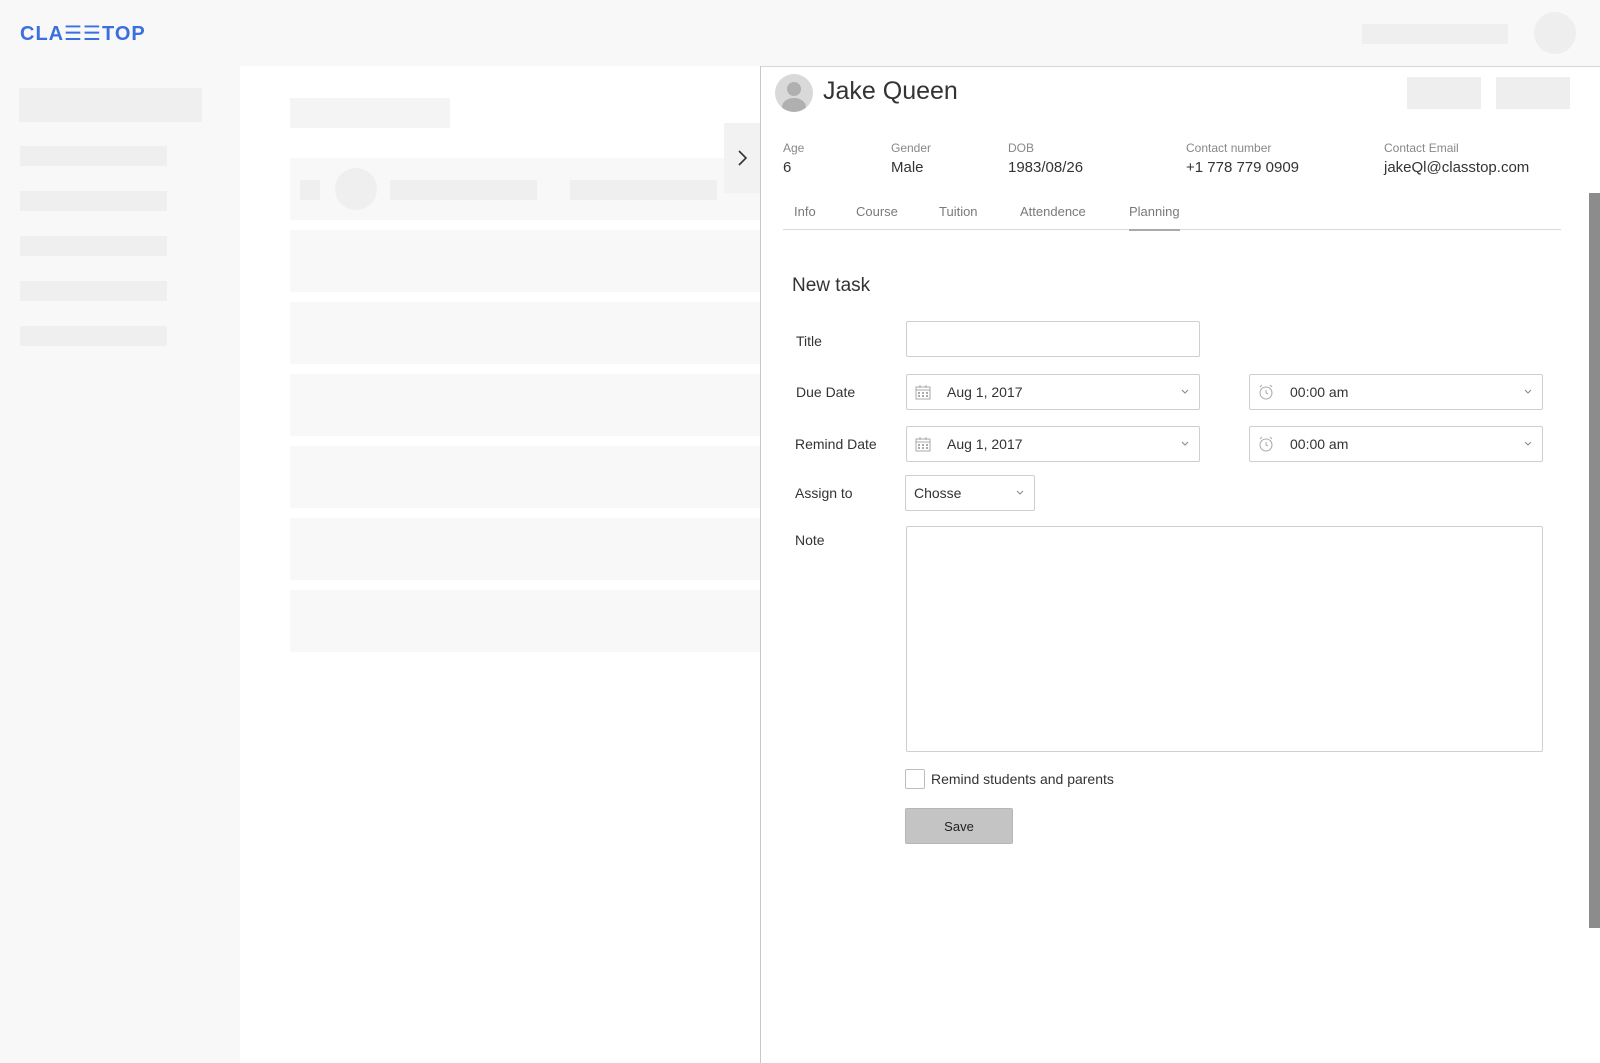  I want to click on save-button: Save, so click(959, 826).